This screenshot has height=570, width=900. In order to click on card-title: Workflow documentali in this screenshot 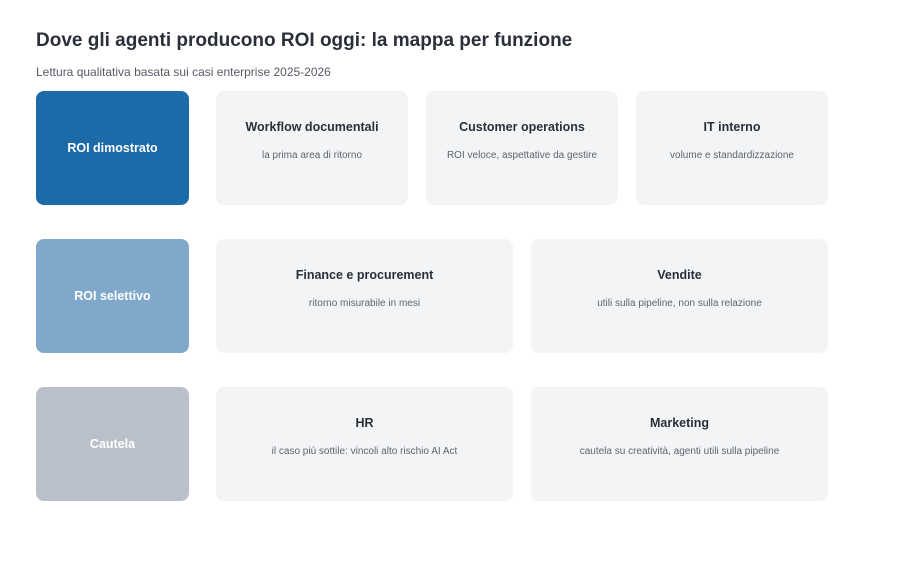, I will do `click(312, 127)`.